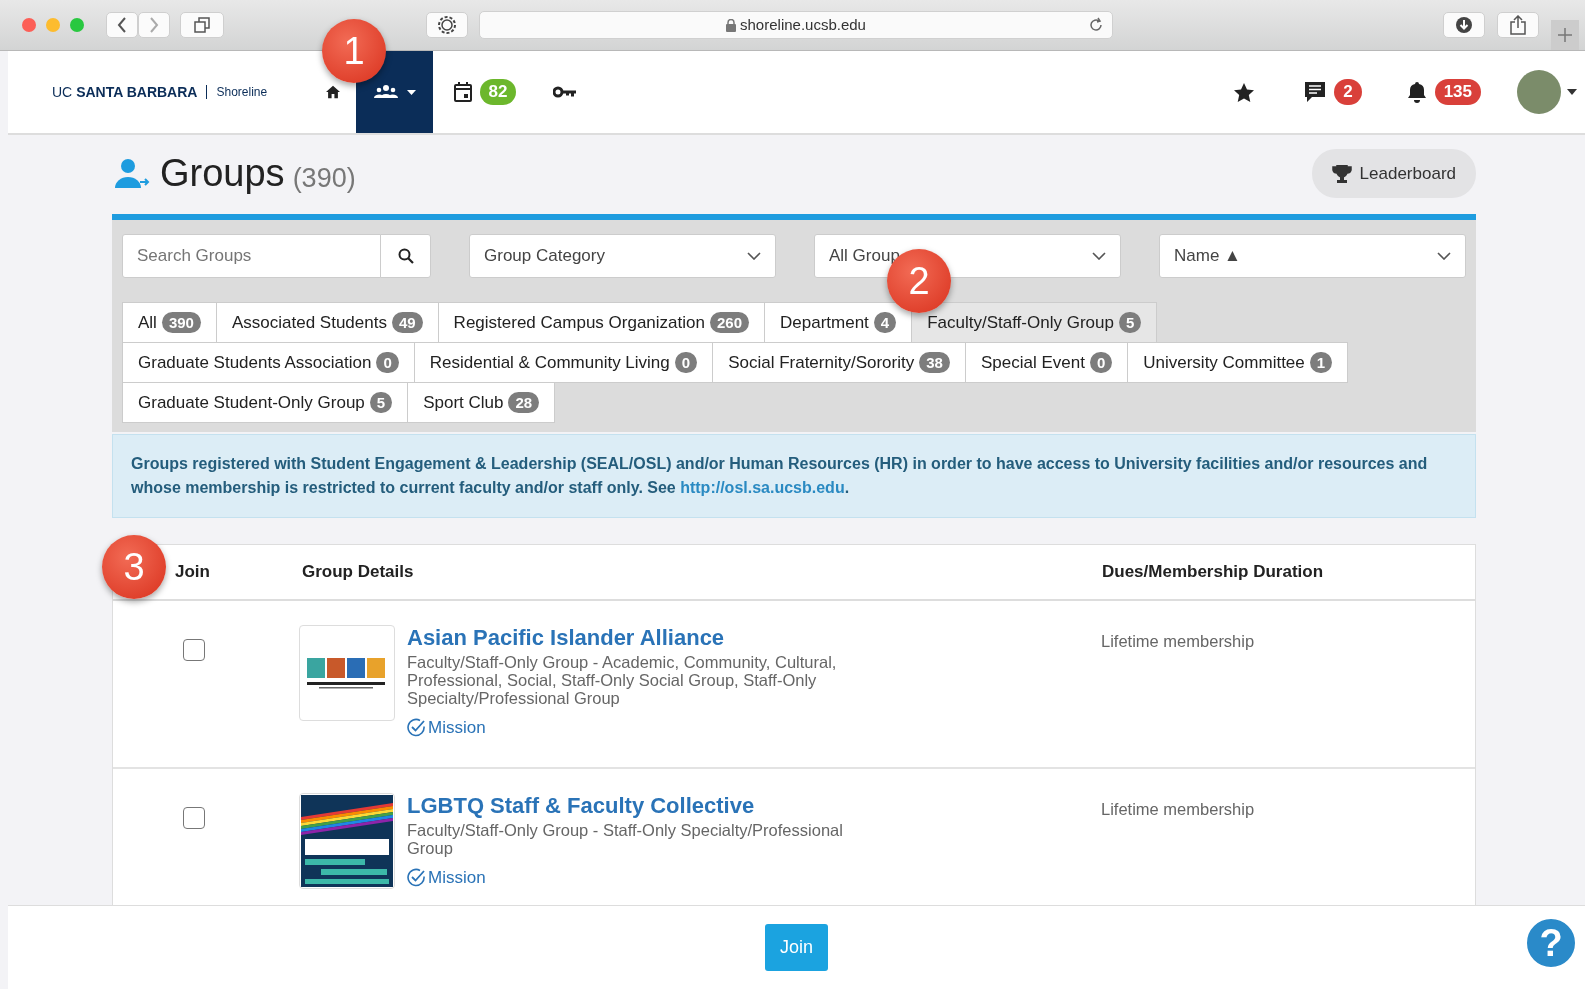 This screenshot has width=1585, height=989. I want to click on count-badge: 135, so click(1457, 92).